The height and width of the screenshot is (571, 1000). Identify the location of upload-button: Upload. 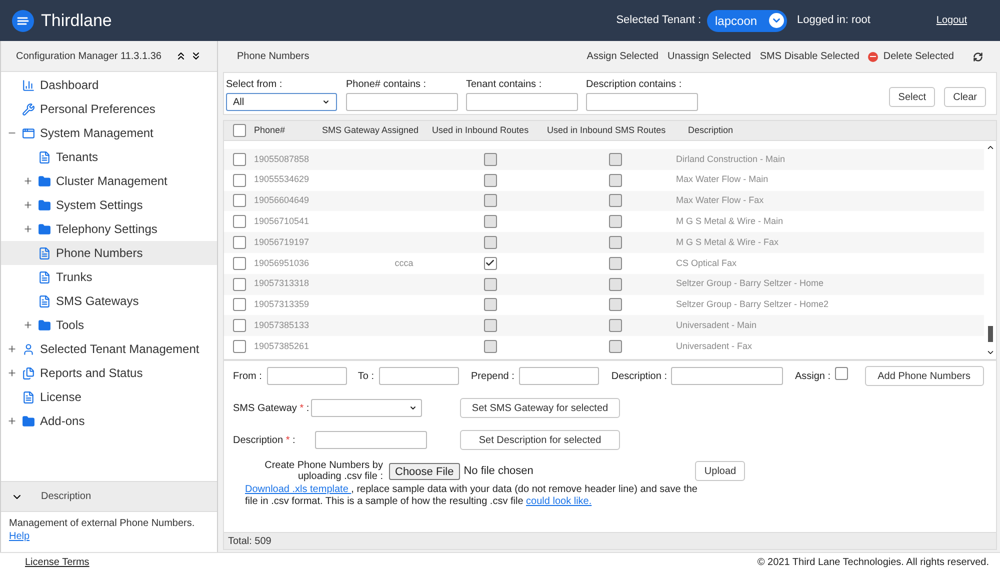
(720, 471).